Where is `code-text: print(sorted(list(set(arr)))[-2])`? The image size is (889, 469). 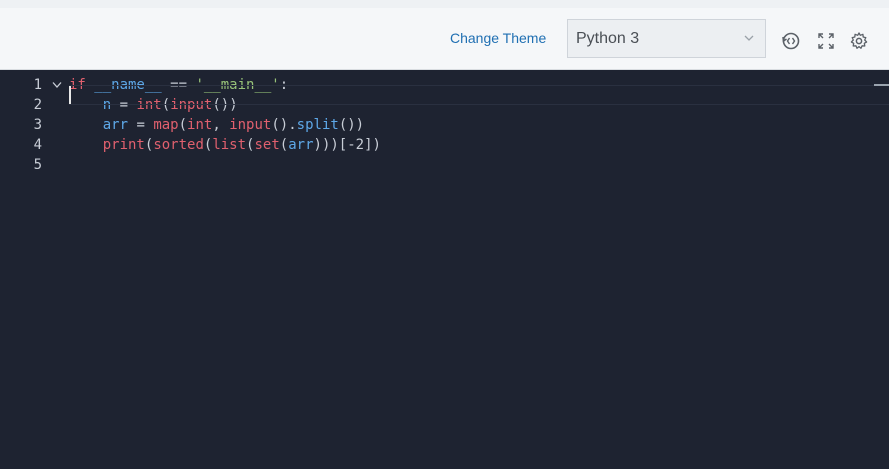 code-text: print(sorted(list(set(arr)))[-2]) is located at coordinates (241, 145).